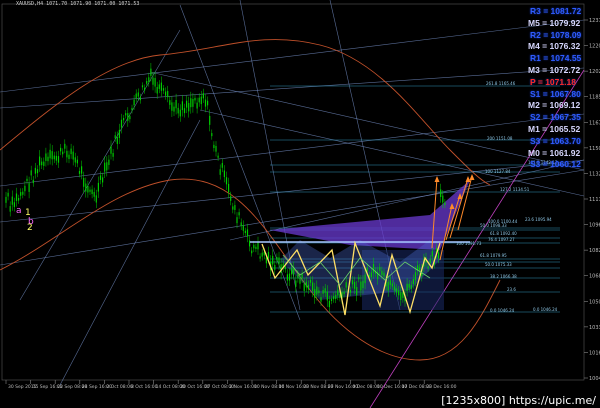  I want to click on y-tick-label: 1033., so click(594, 328).